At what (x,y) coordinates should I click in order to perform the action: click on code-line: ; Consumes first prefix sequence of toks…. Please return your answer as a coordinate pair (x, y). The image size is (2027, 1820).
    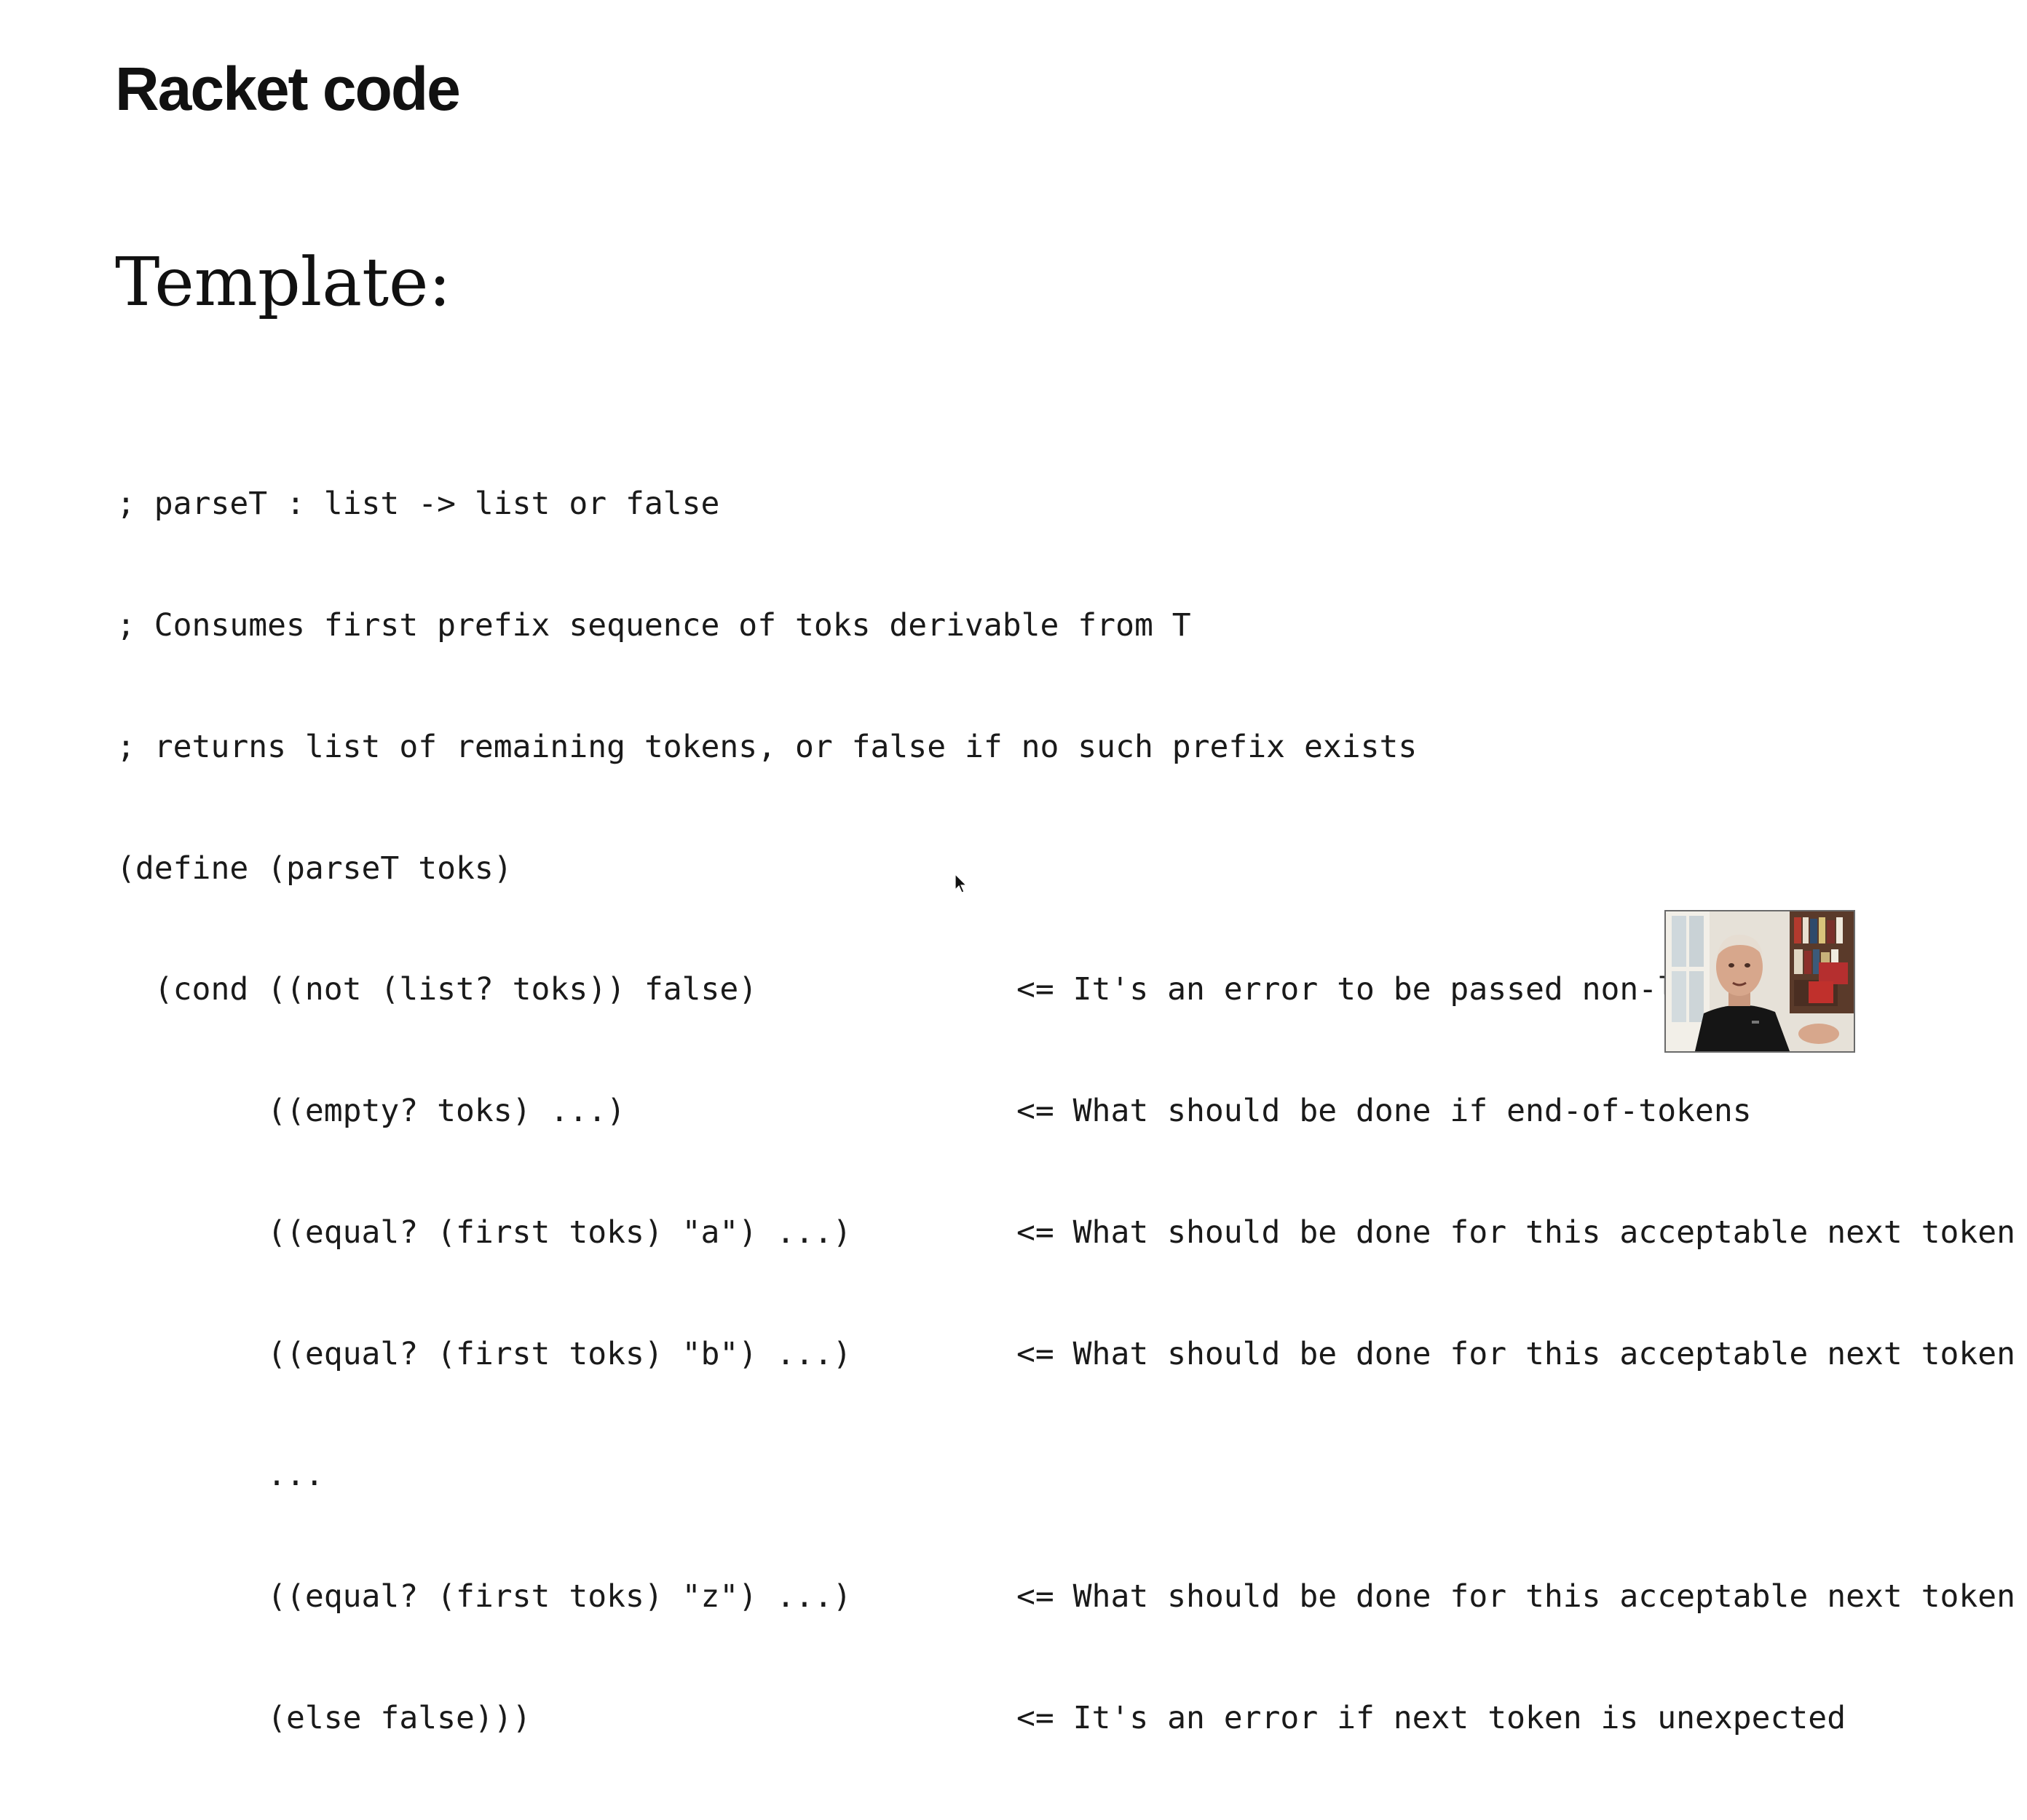
    Looking at the image, I should click on (766, 626).